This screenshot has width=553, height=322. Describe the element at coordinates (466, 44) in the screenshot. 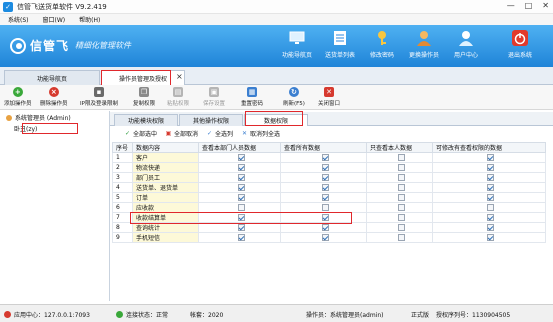

I see `nav-user-center: 用户中心` at that location.